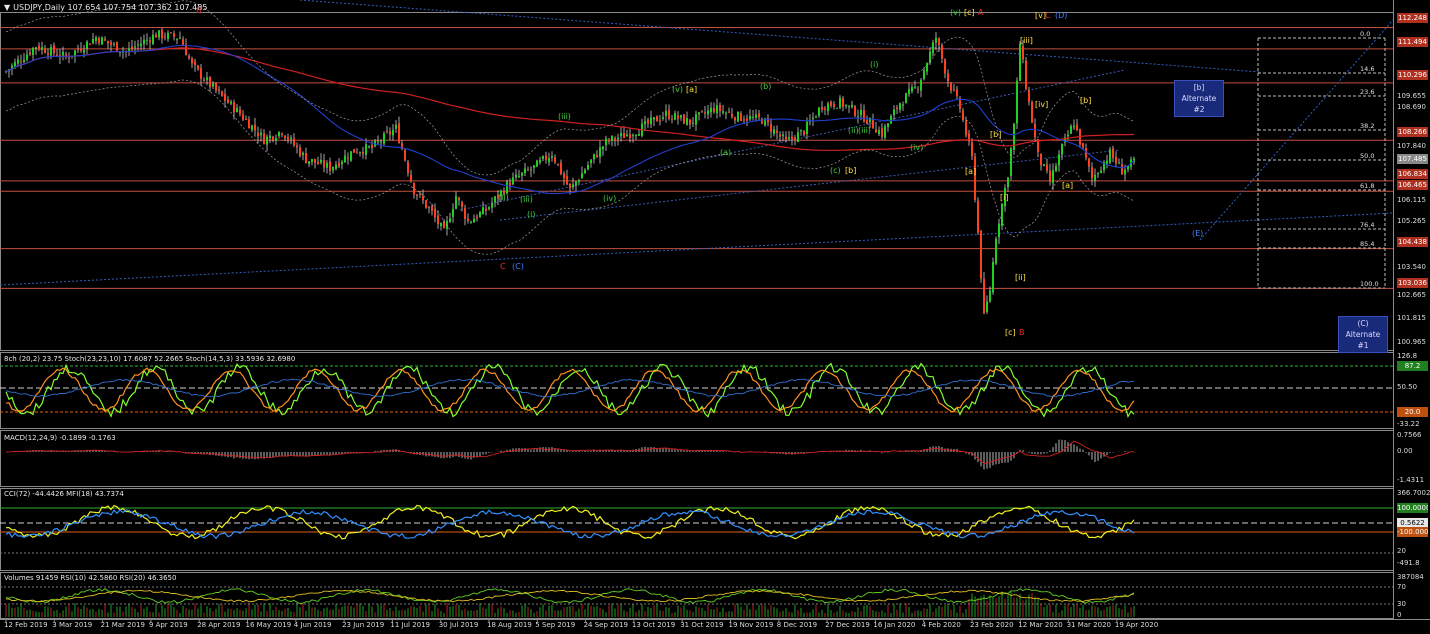 Image resolution: width=1430 pixels, height=634 pixels. What do you see at coordinates (1401, 604) in the screenshot?
I see `volume-axis-label: 30` at bounding box center [1401, 604].